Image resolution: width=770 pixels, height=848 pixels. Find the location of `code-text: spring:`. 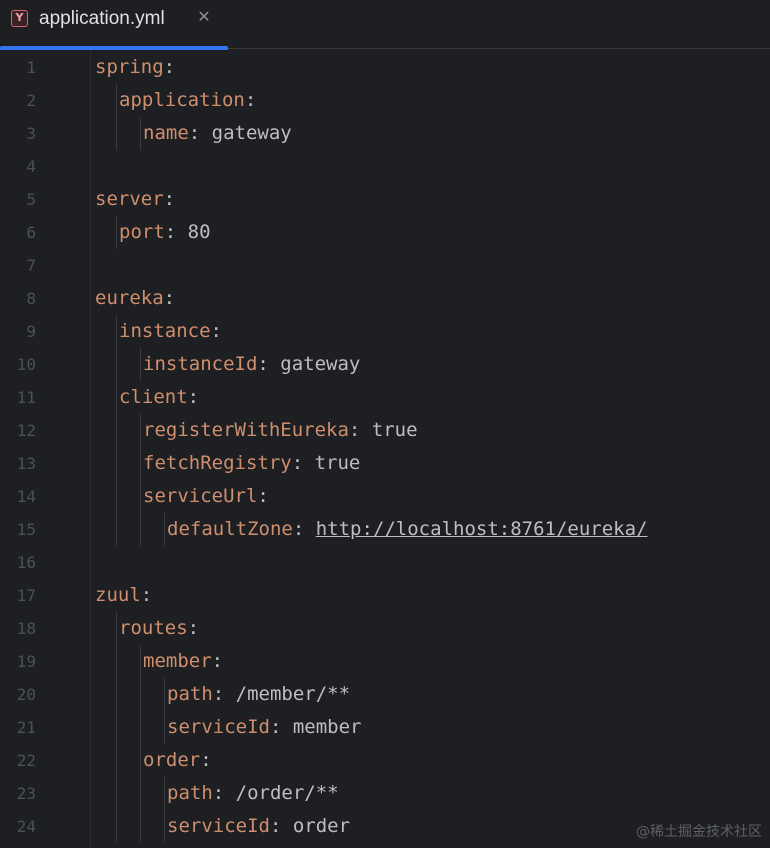

code-text: spring: is located at coordinates (135, 67).